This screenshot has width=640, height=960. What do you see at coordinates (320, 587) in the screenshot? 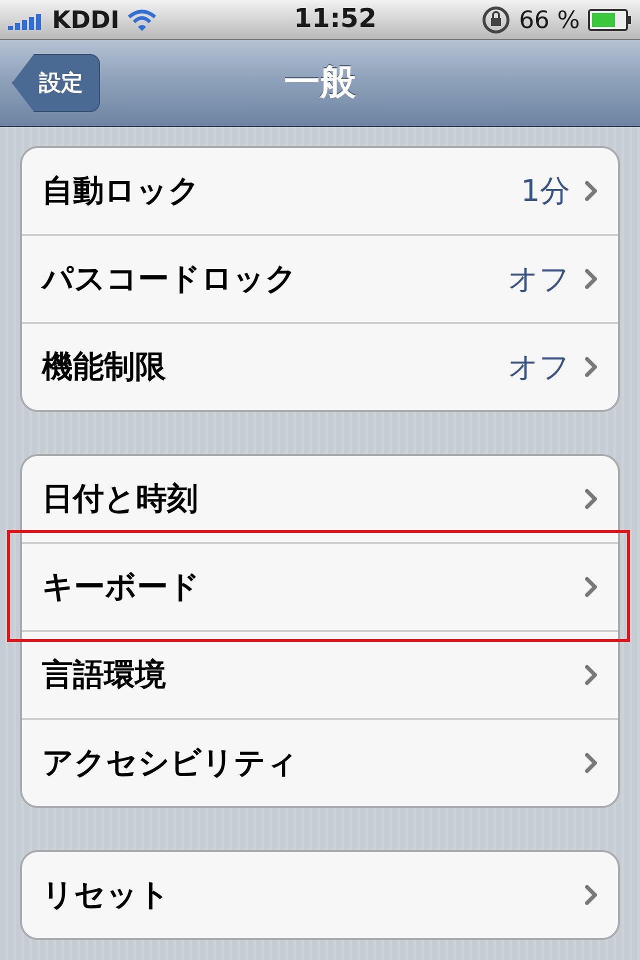
I see `settings-row: キーボード` at bounding box center [320, 587].